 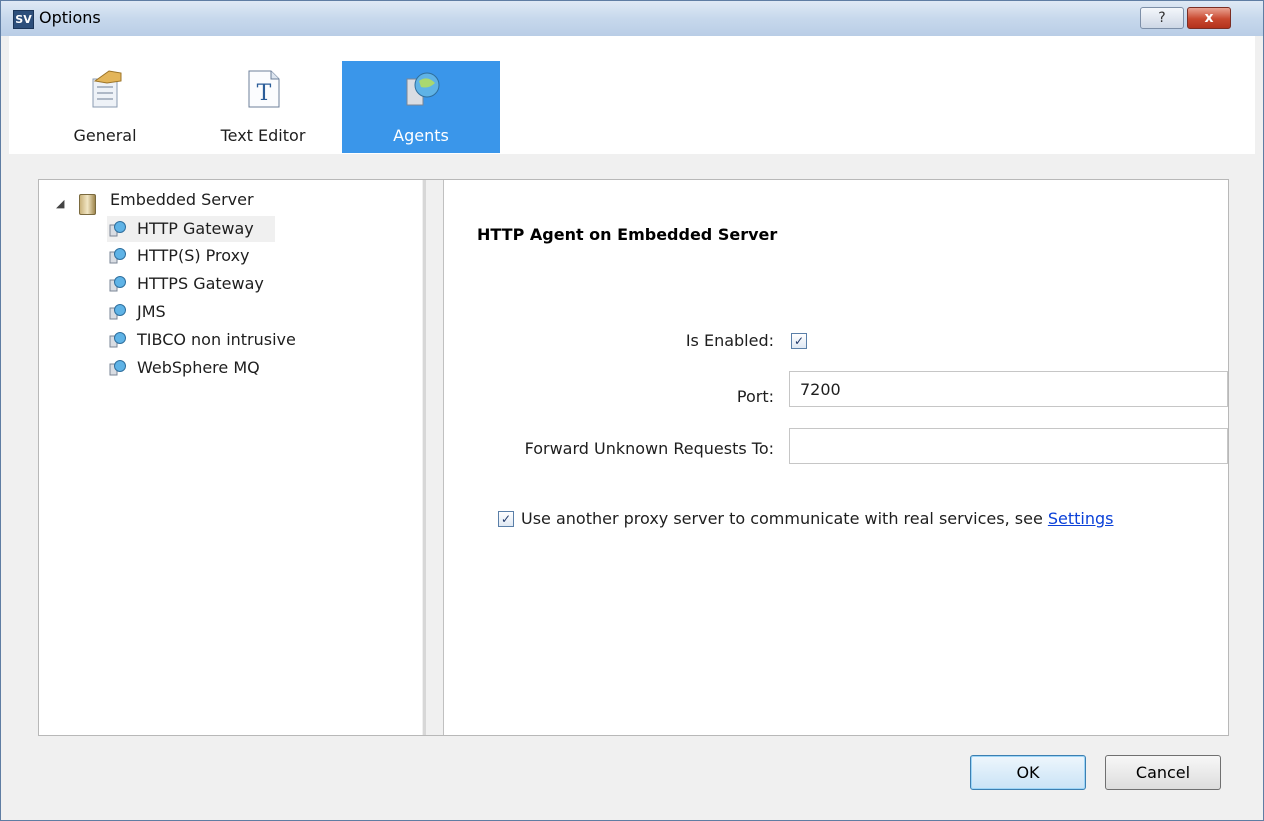 I want to click on tree-item-https-gateway: HTTPS Gateway, so click(x=232, y=284).